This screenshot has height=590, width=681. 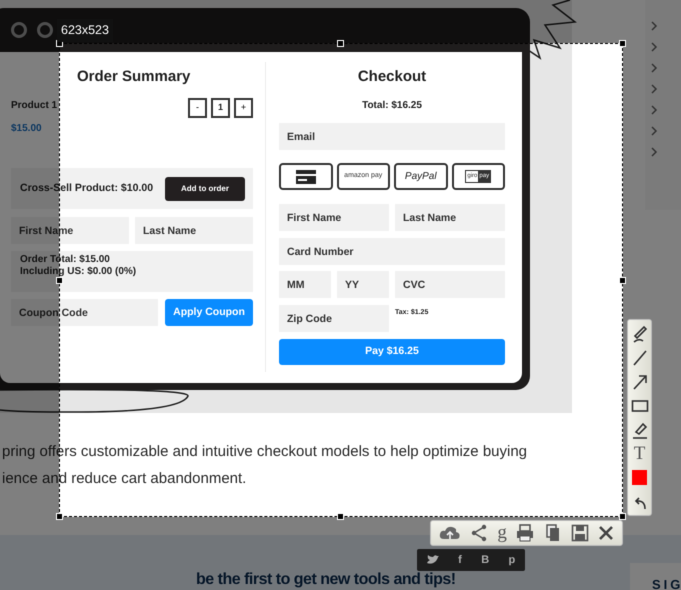 I want to click on product-name: Product 1, so click(x=34, y=106).